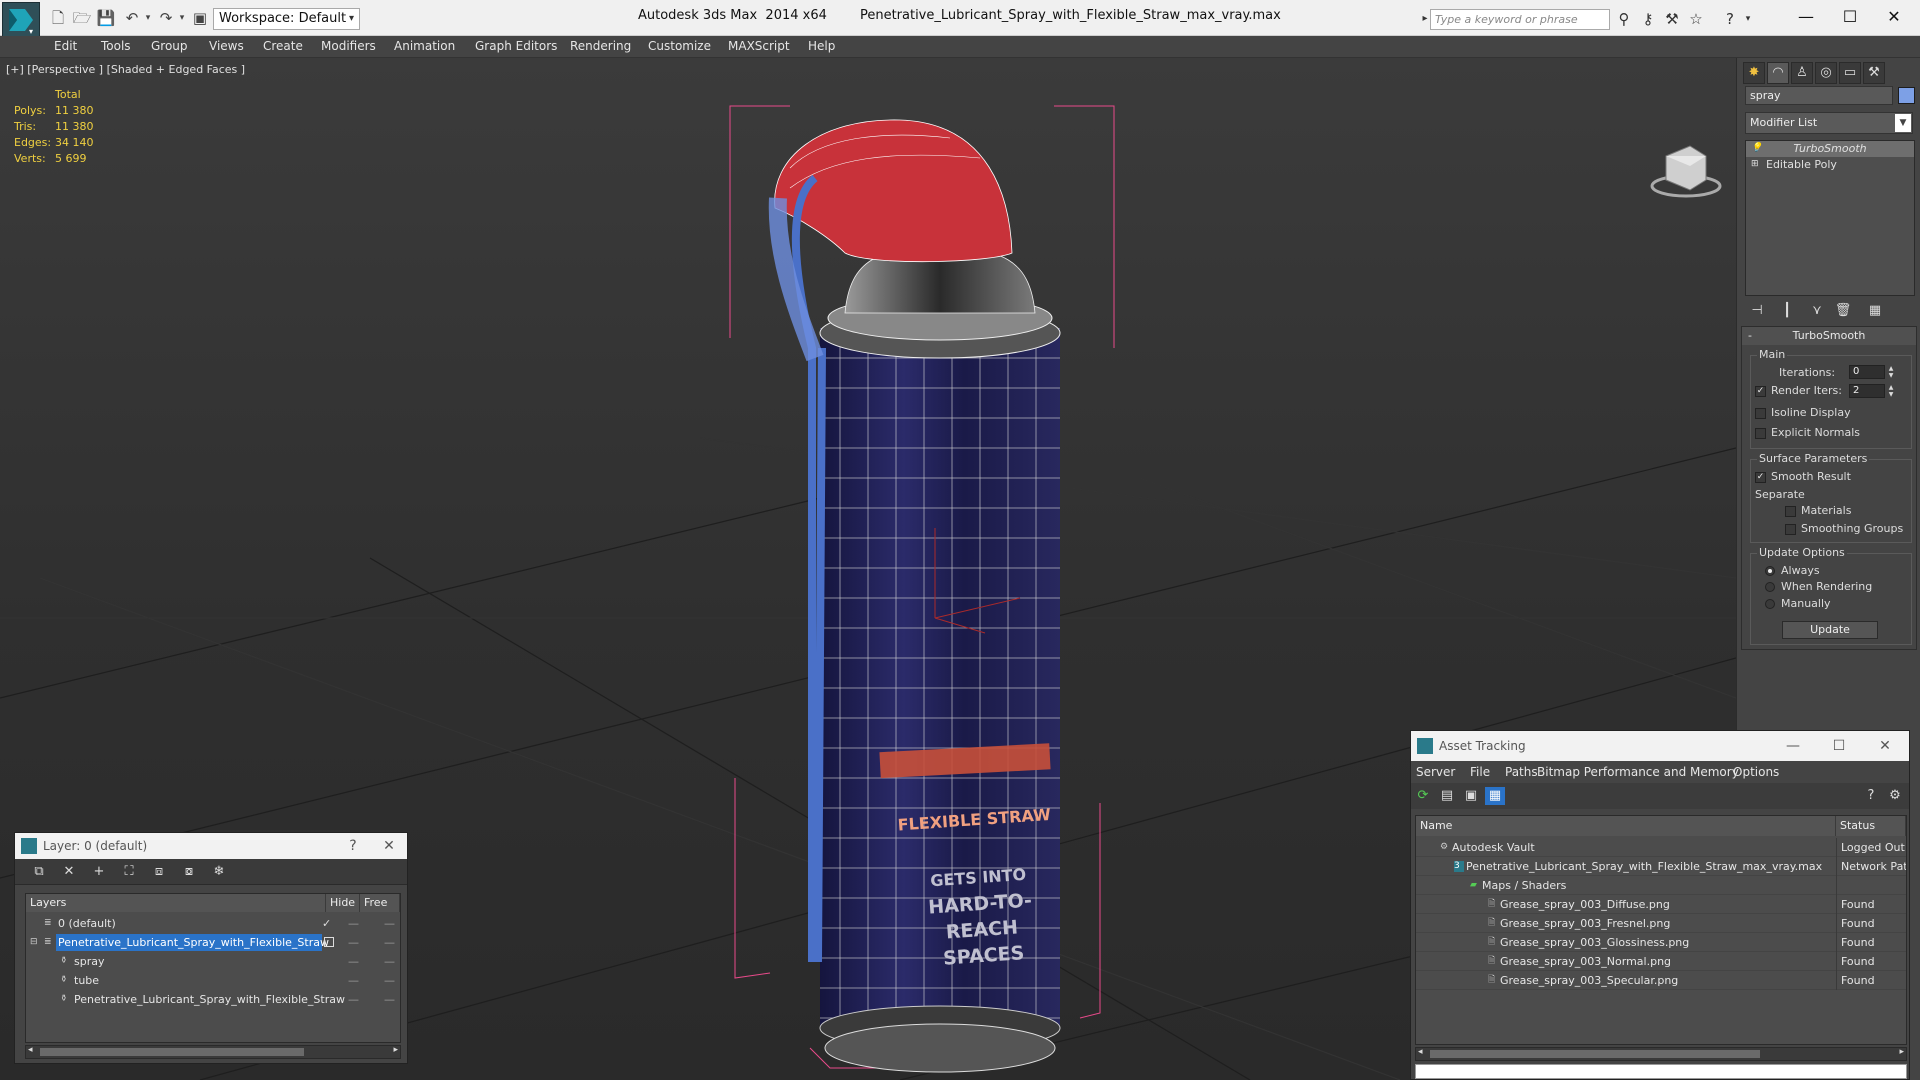  I want to click on communication-center-icon: ⚒, so click(1672, 19).